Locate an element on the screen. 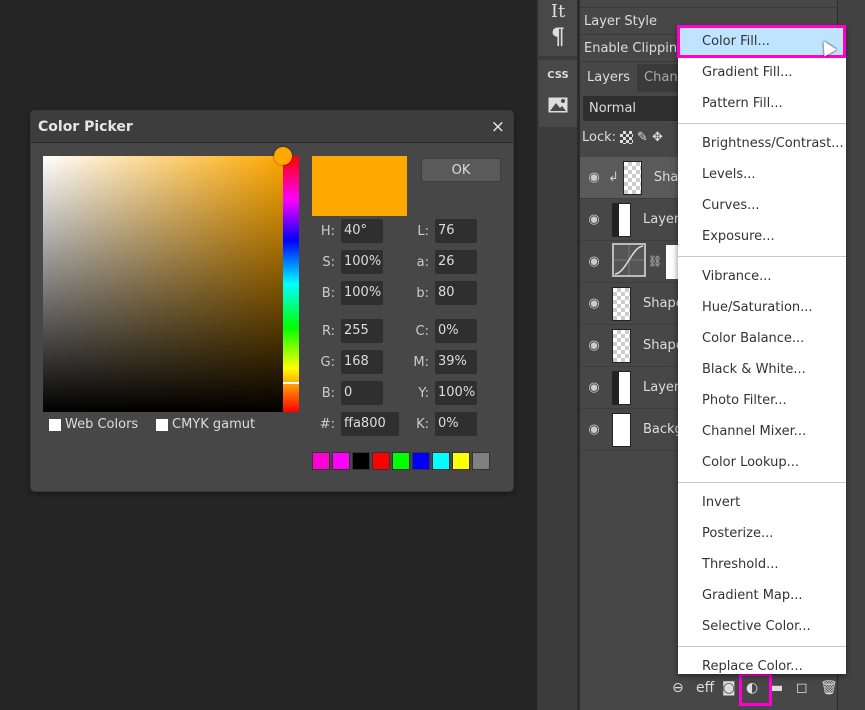 The width and height of the screenshot is (865, 710). lock-move-icon: ✥ is located at coordinates (657, 137).